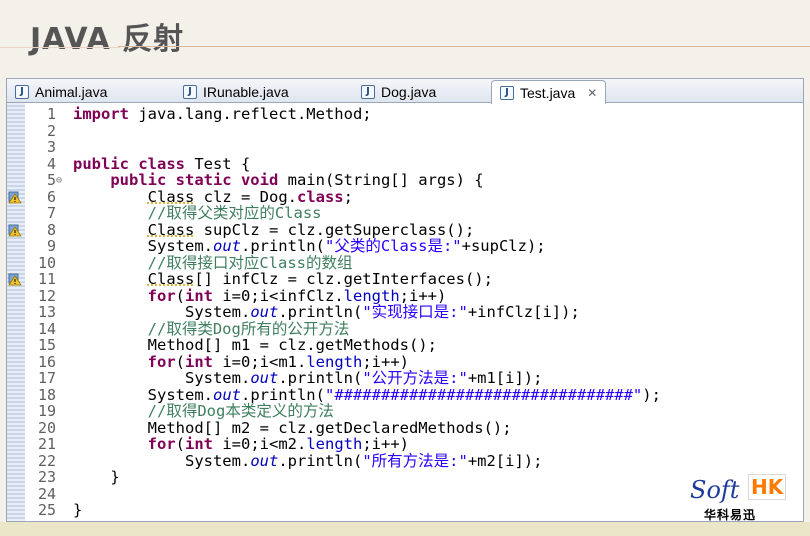 This screenshot has height=536, width=810. Describe the element at coordinates (715, 490) in the screenshot. I see `logo-soft-text: Soft` at that location.